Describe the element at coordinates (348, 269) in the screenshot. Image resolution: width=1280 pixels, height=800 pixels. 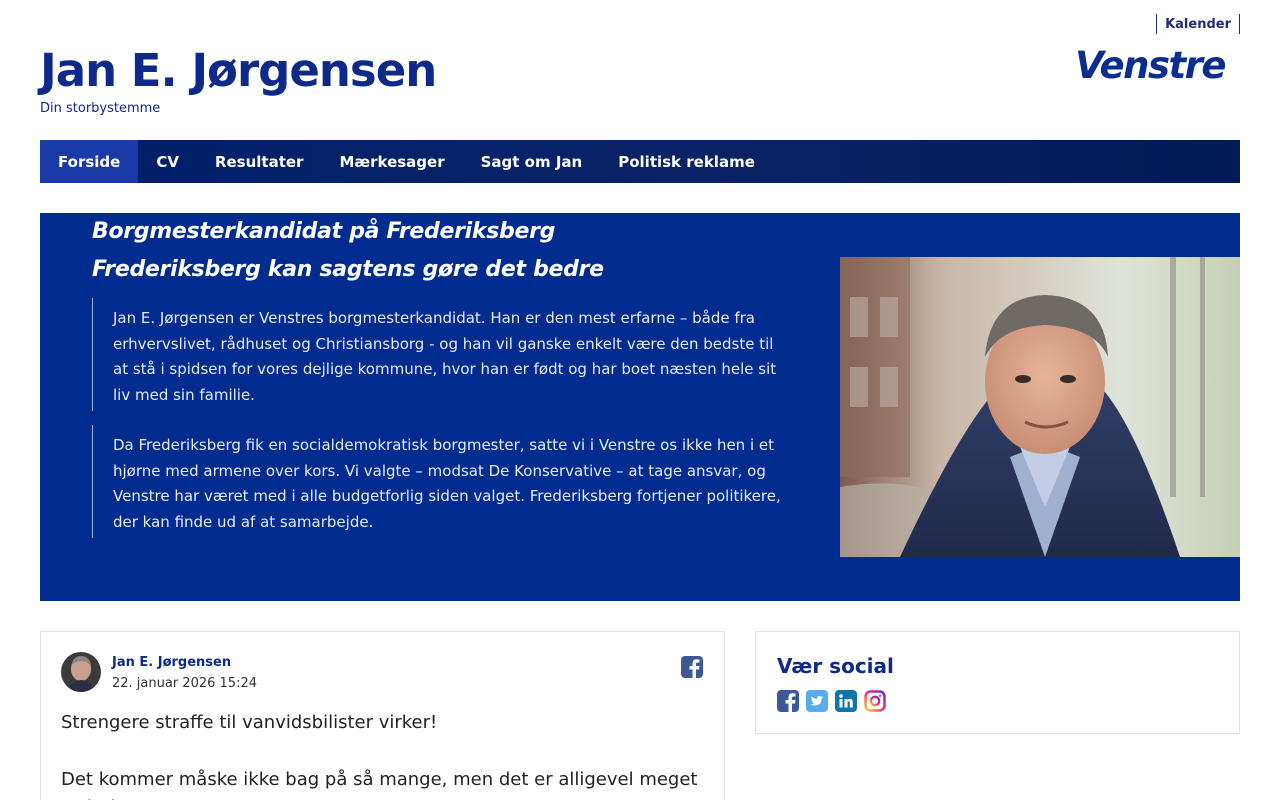
I see `hero-heading-2: Frederiksberg kan sagtens gøre det bedre` at that location.